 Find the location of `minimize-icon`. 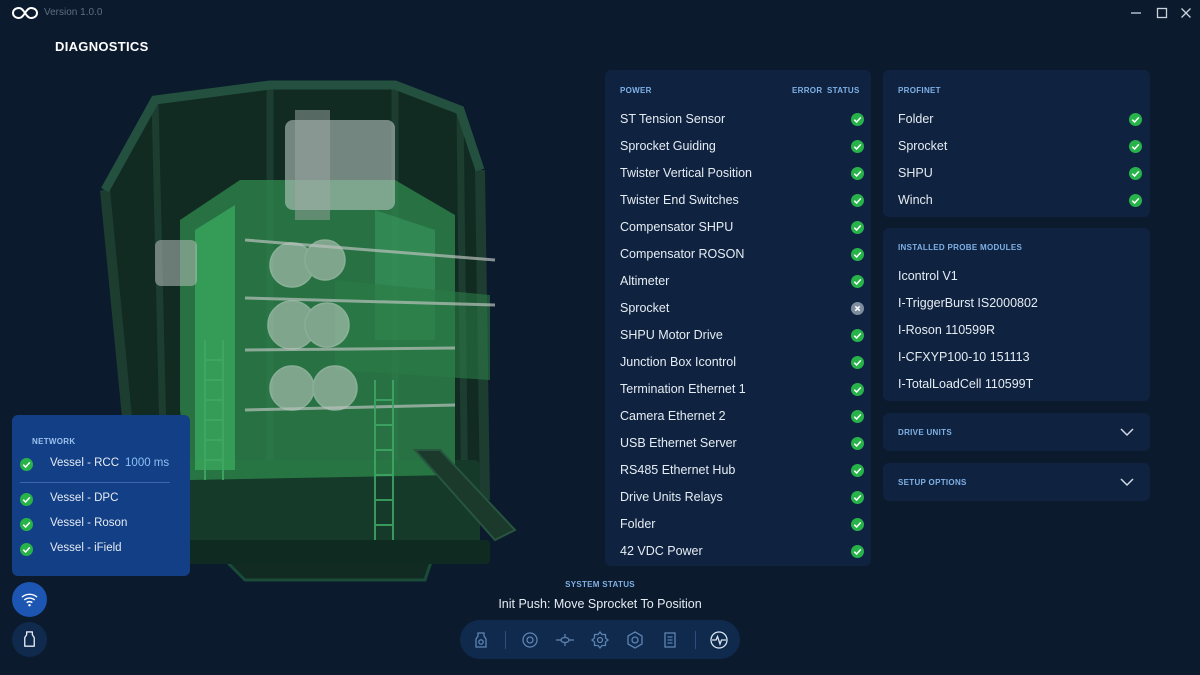

minimize-icon is located at coordinates (1136, 13).